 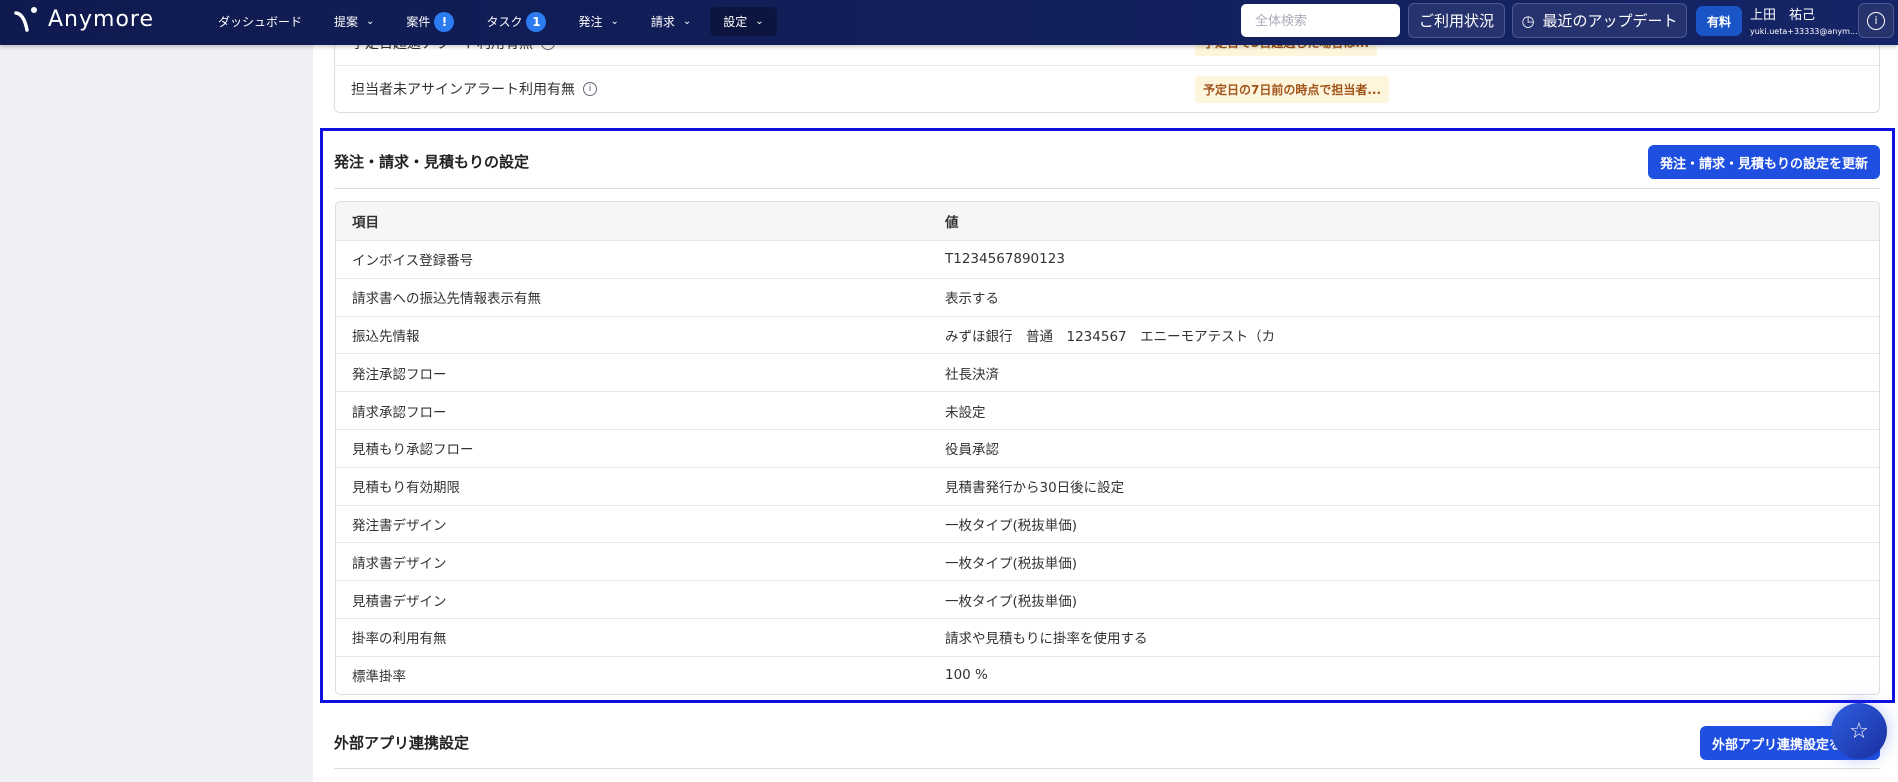 What do you see at coordinates (399, 601) in the screenshot?
I see `item-cell: 見積書デザイン` at bounding box center [399, 601].